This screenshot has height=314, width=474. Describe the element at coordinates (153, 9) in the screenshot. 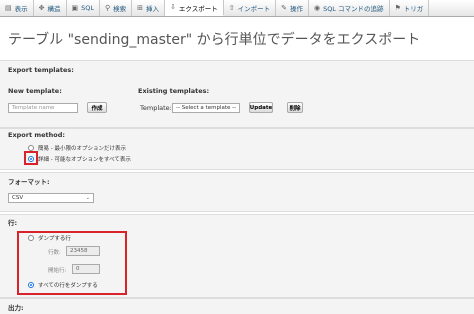

I see `tab-label: 挿入` at that location.